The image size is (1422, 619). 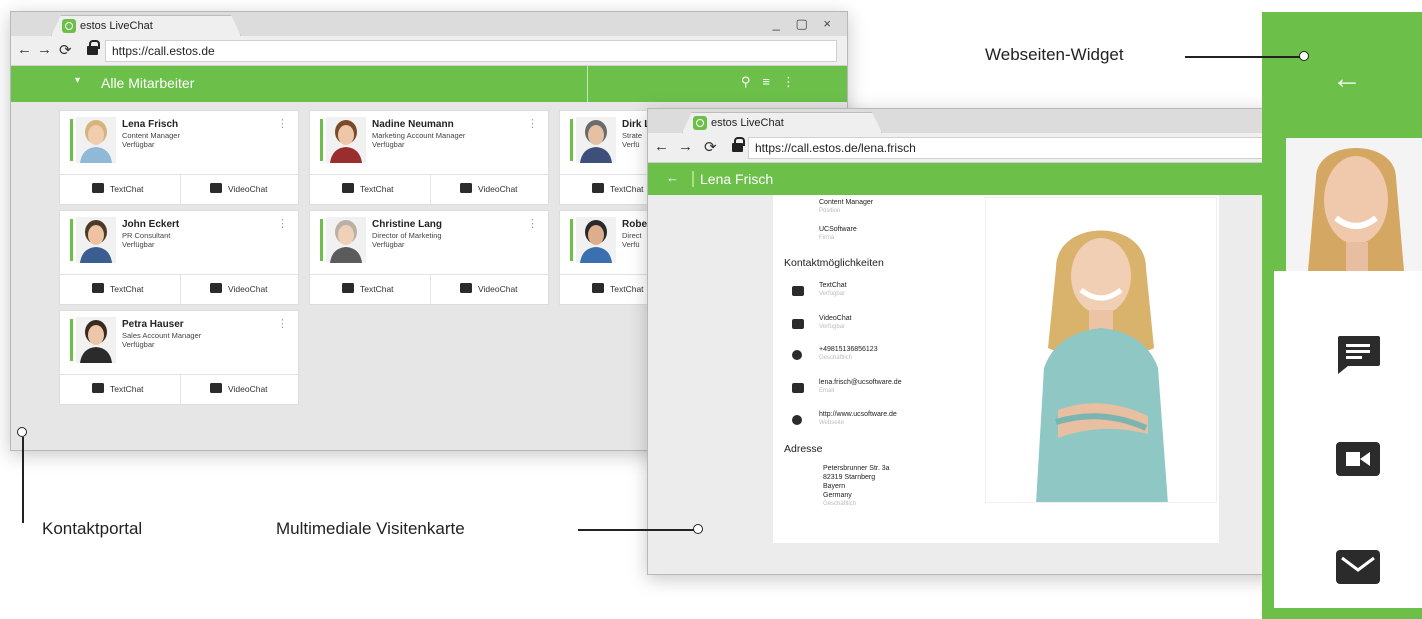 I want to click on contact-label: Email, so click(x=827, y=391).